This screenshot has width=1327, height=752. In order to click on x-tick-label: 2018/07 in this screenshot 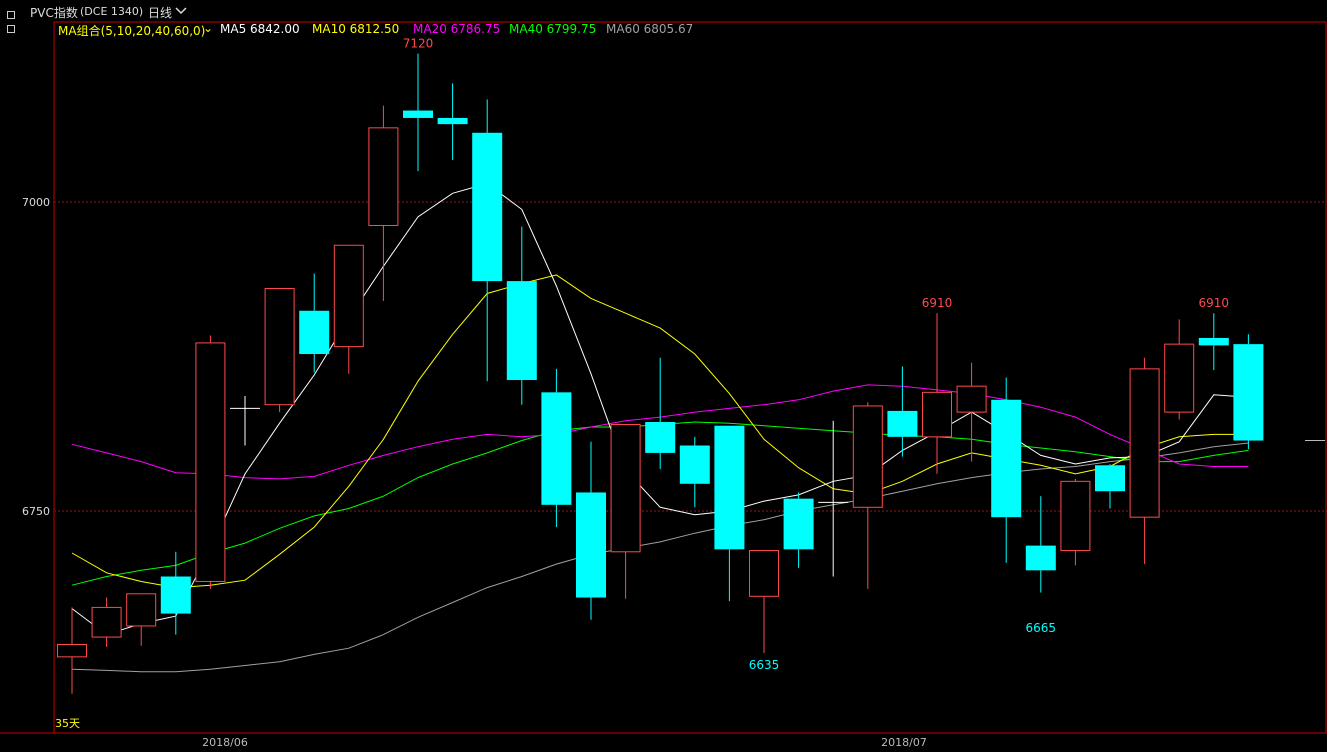, I will do `click(904, 742)`.